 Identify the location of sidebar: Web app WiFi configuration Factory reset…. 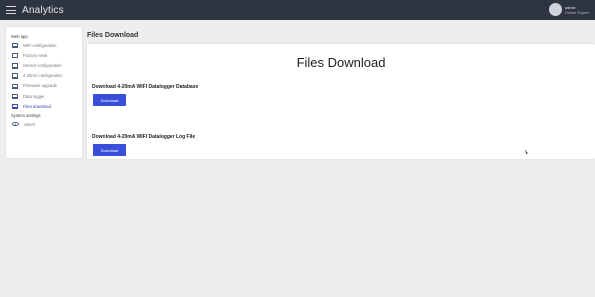
(44, 92).